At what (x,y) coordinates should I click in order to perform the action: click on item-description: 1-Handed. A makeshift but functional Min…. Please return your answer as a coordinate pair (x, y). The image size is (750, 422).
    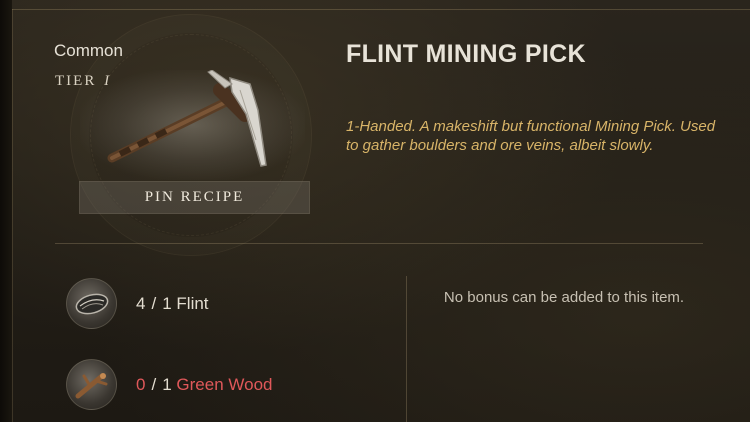
    Looking at the image, I should click on (531, 136).